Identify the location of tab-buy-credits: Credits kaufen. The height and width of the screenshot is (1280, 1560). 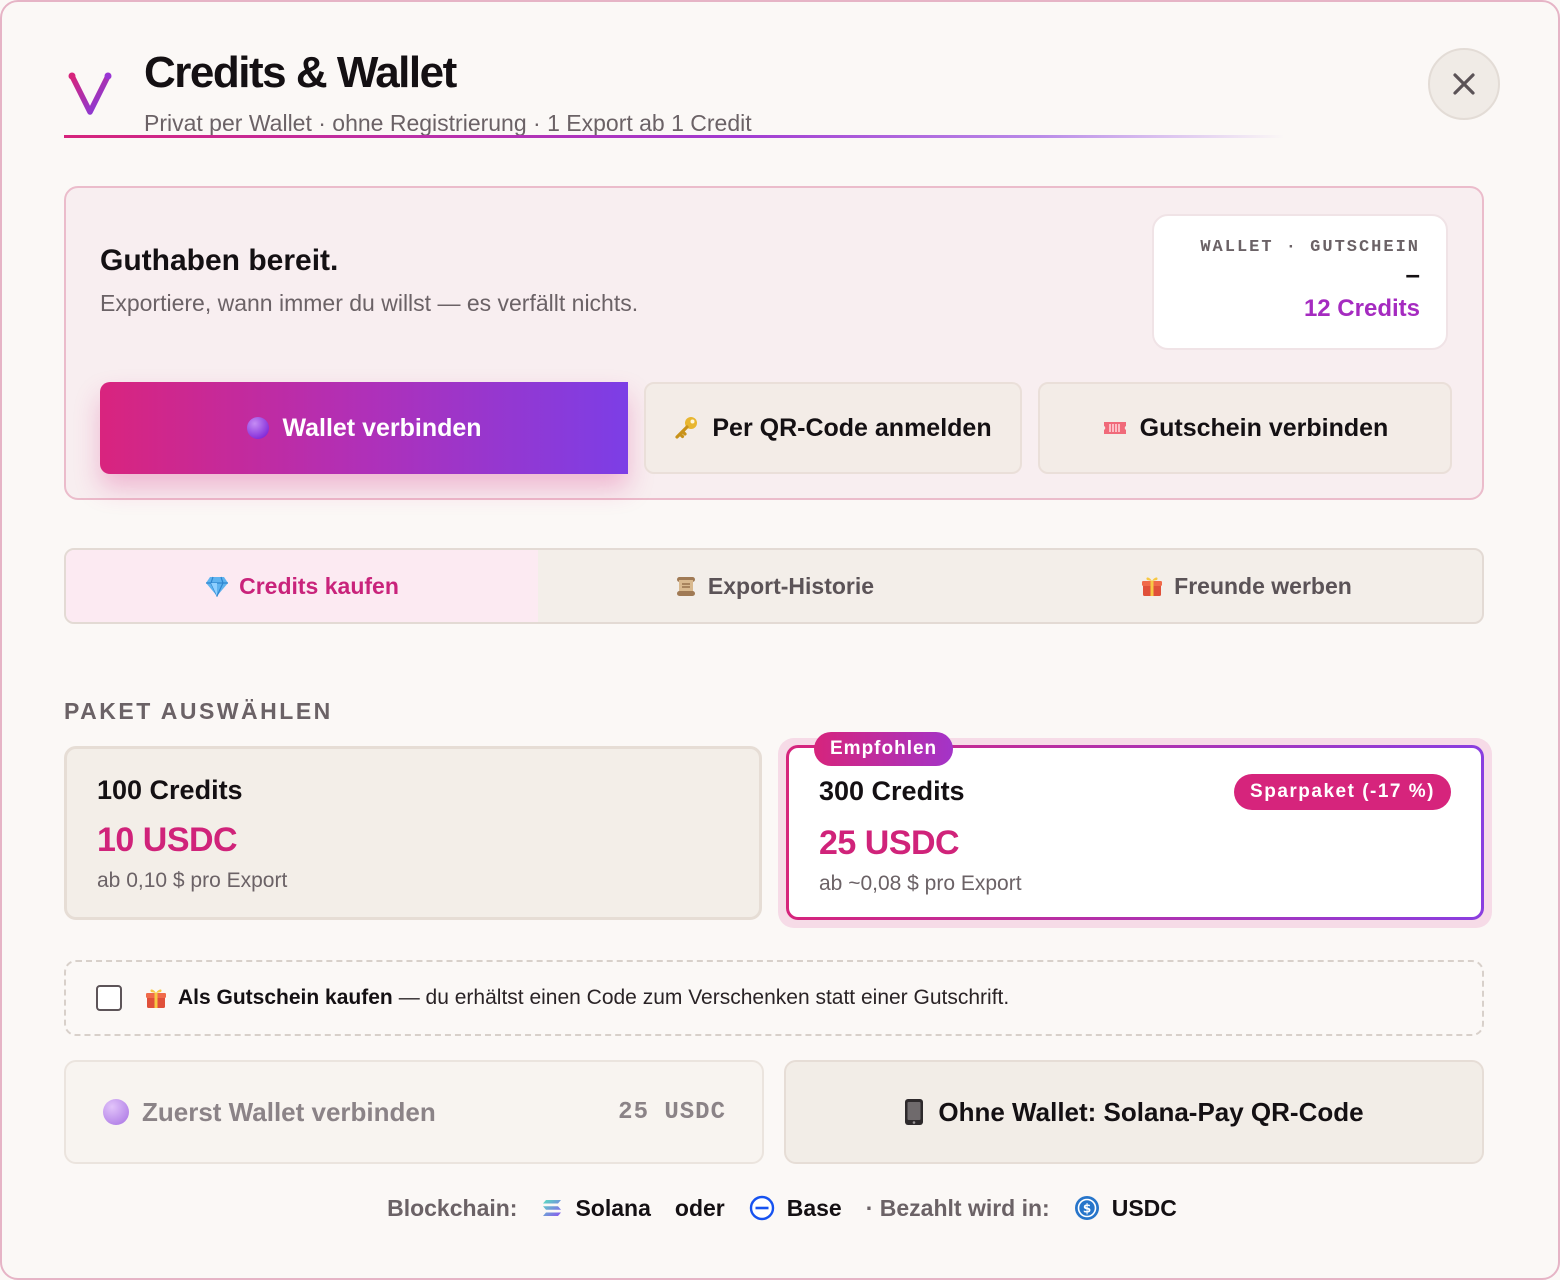
(302, 586).